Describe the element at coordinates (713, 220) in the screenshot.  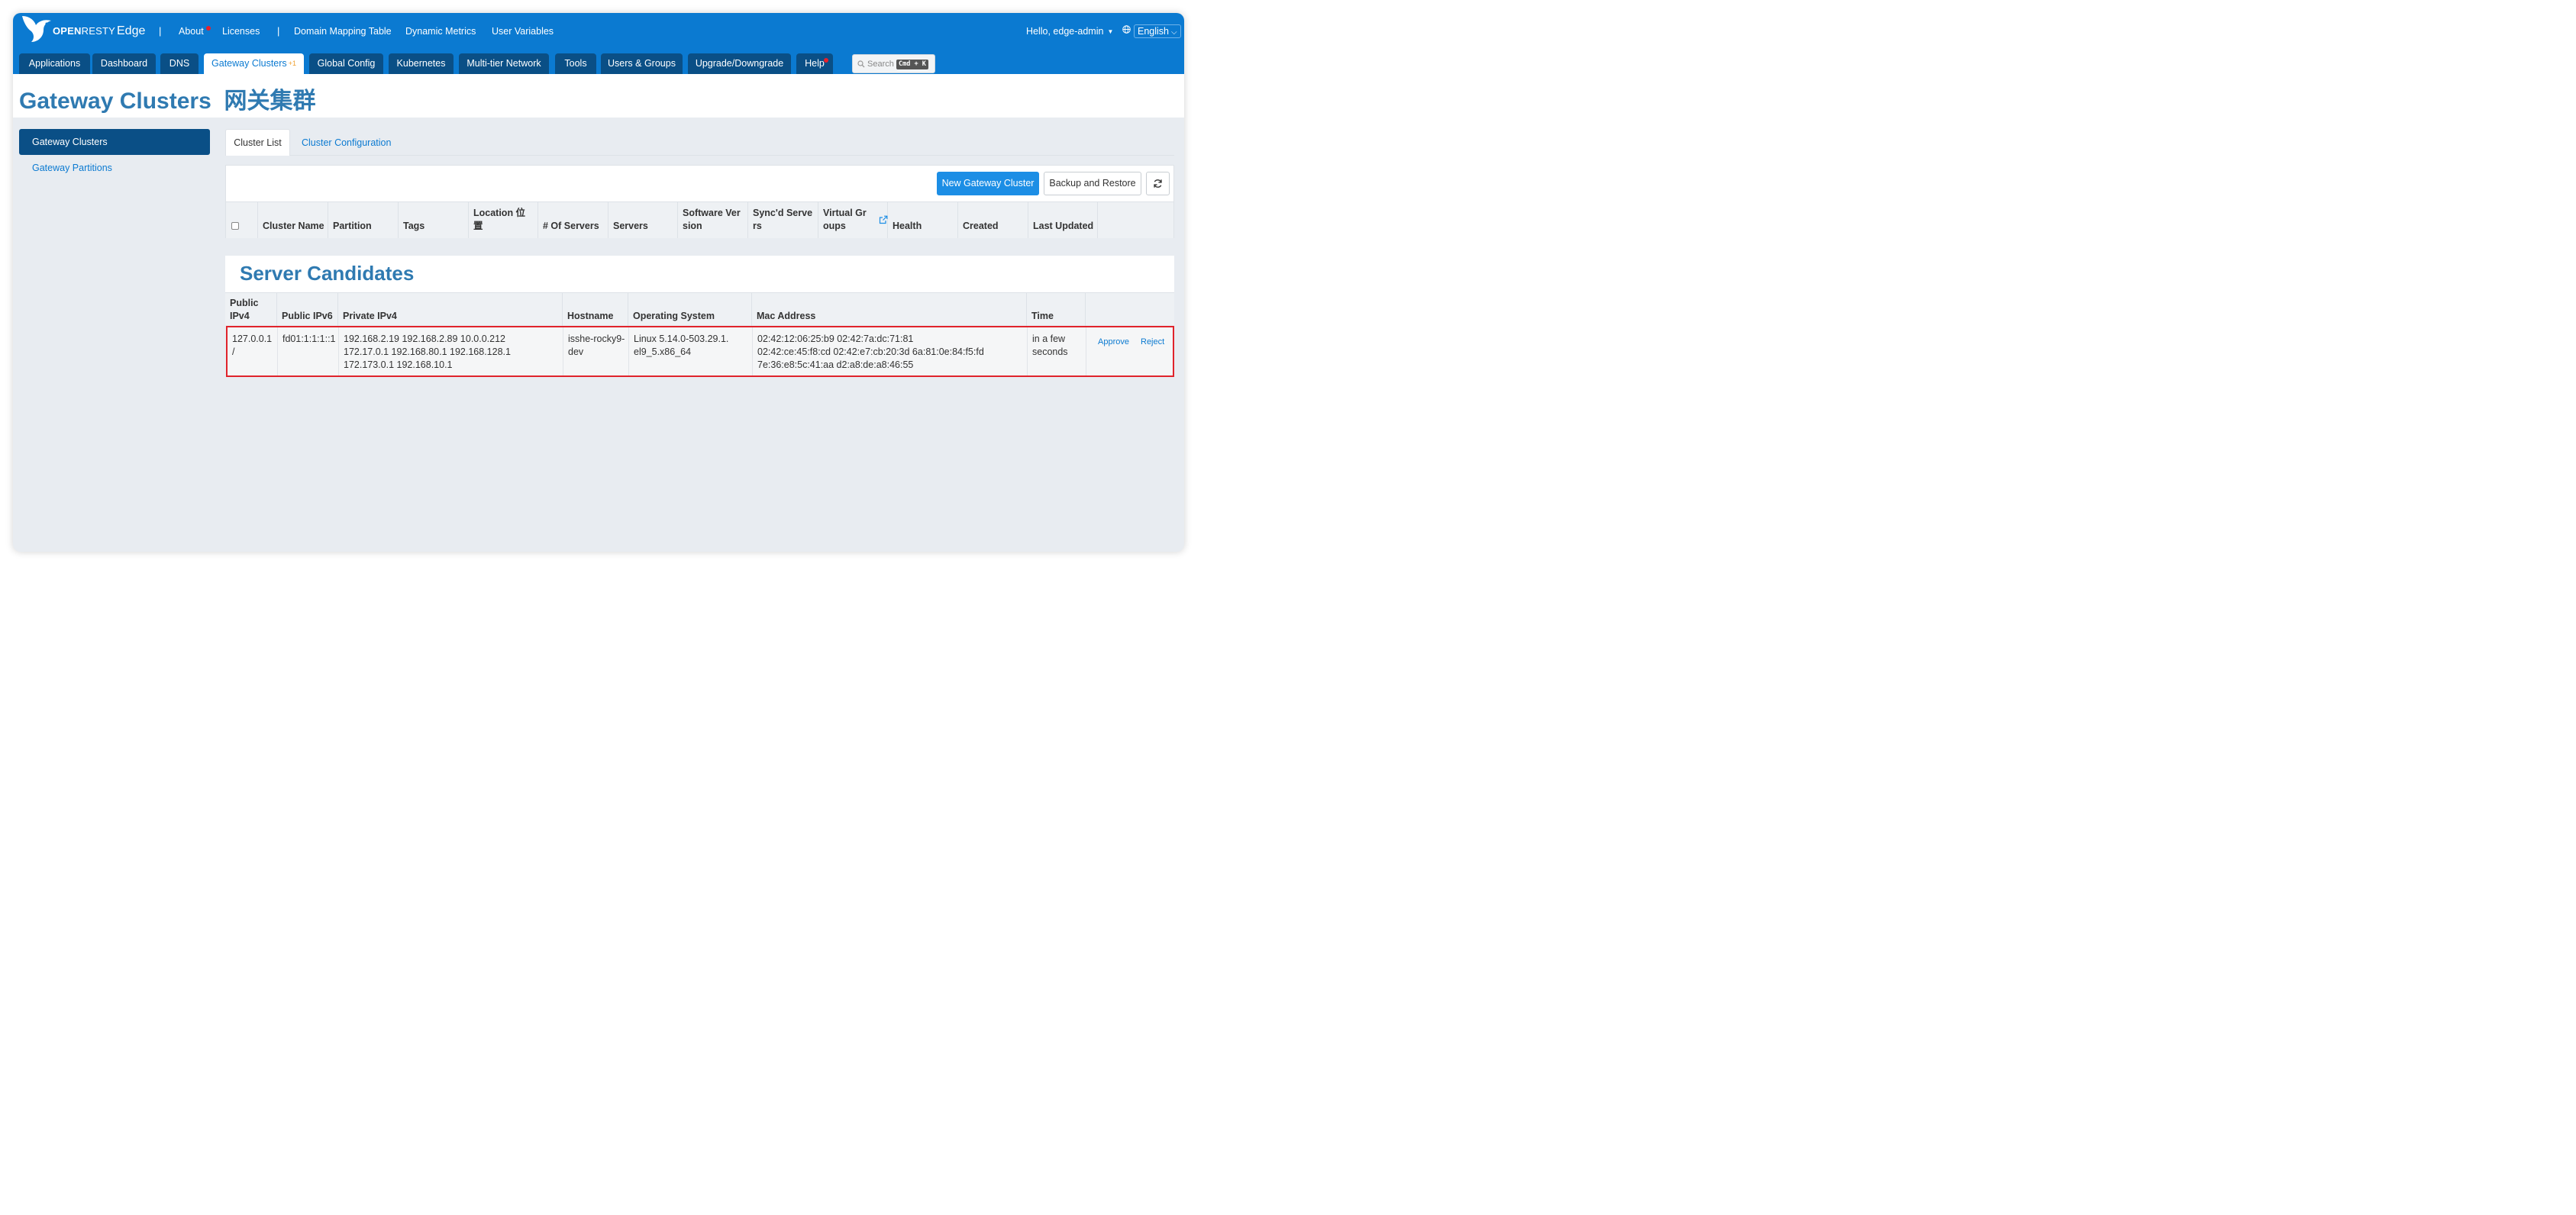
I see `column-header: Software Version` at that location.